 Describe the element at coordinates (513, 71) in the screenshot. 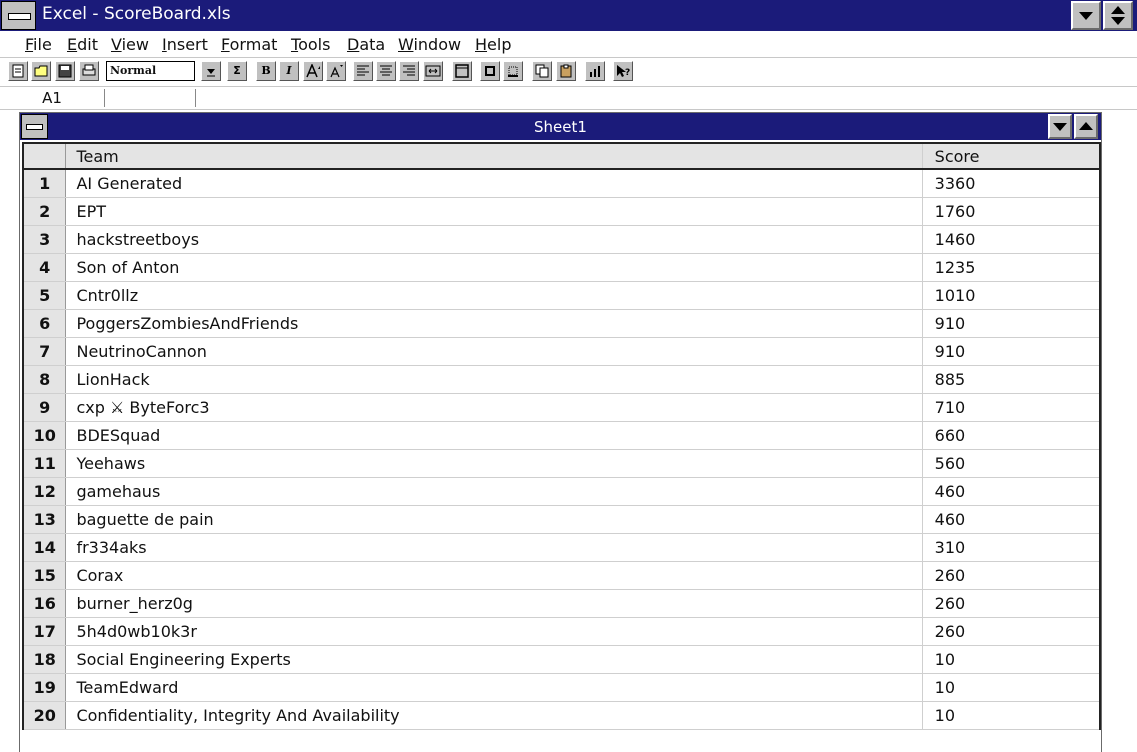

I see `bottom-border-button` at that location.